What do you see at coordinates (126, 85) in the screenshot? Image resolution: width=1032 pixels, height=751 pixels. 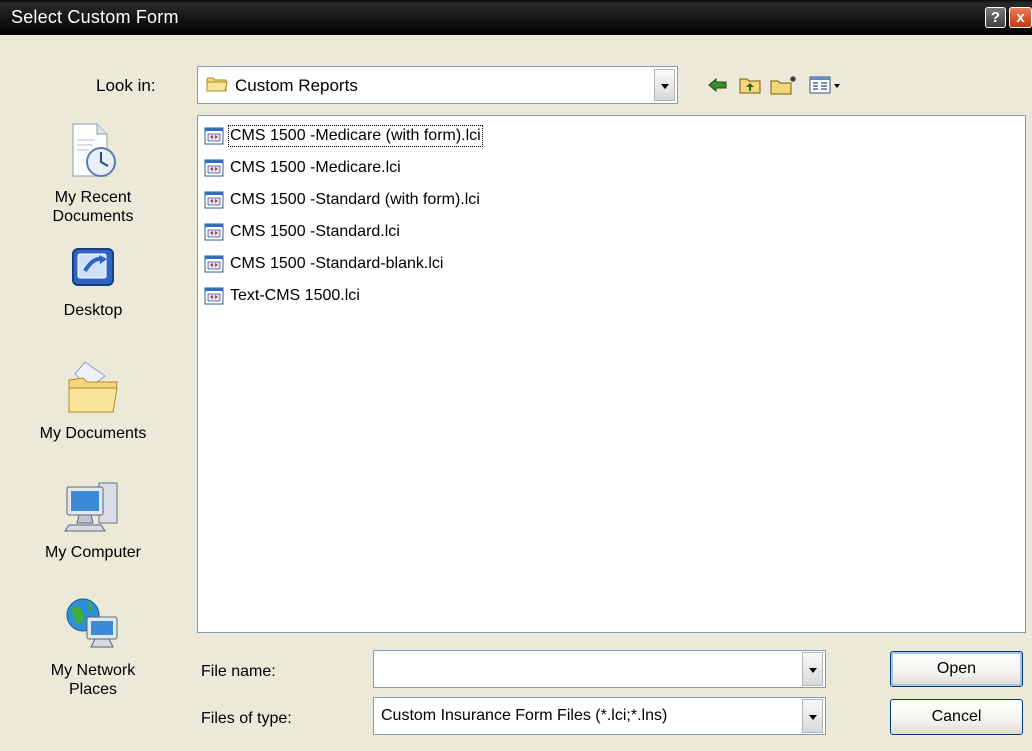 I see `look-in-label: Look in:` at bounding box center [126, 85].